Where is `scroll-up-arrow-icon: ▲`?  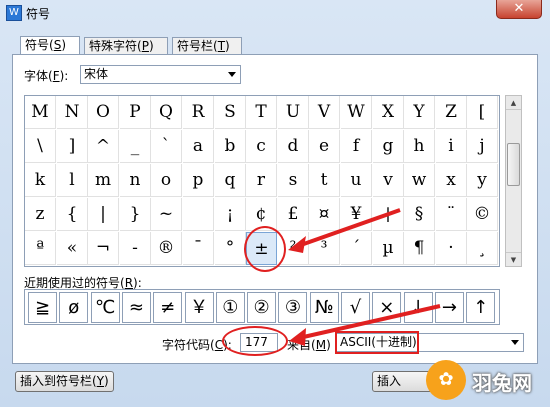 scroll-up-arrow-icon: ▲ is located at coordinates (513, 103).